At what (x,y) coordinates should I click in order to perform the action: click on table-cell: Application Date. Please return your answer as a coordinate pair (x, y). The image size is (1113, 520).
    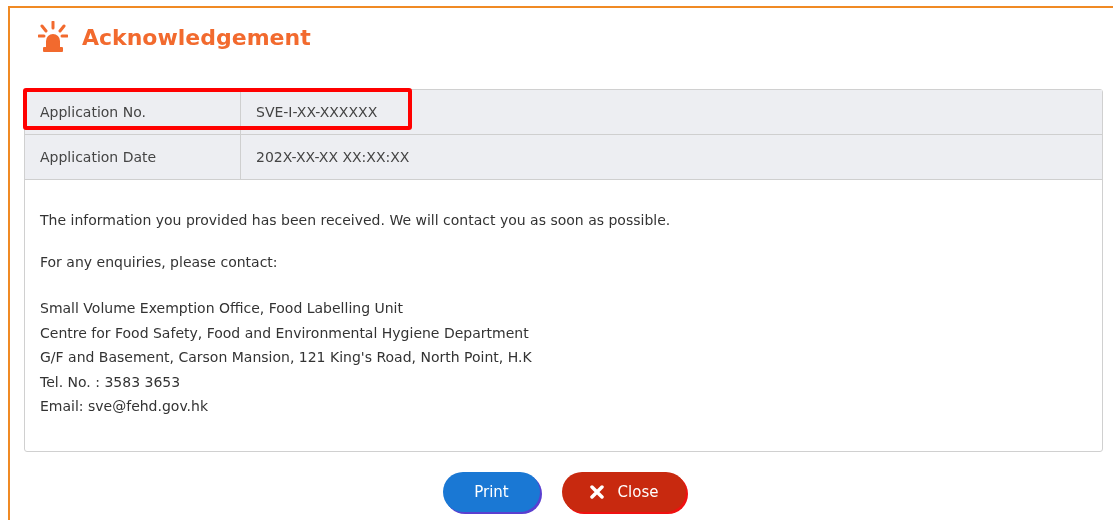
    Looking at the image, I should click on (133, 157).